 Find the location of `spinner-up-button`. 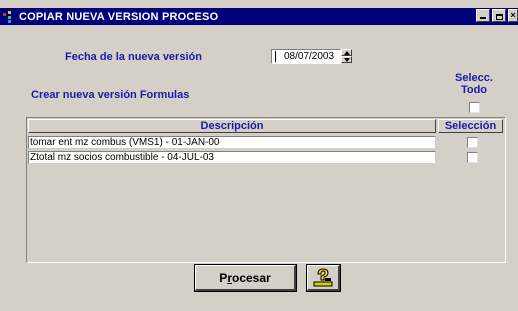

spinner-up-button is located at coordinates (346, 52).